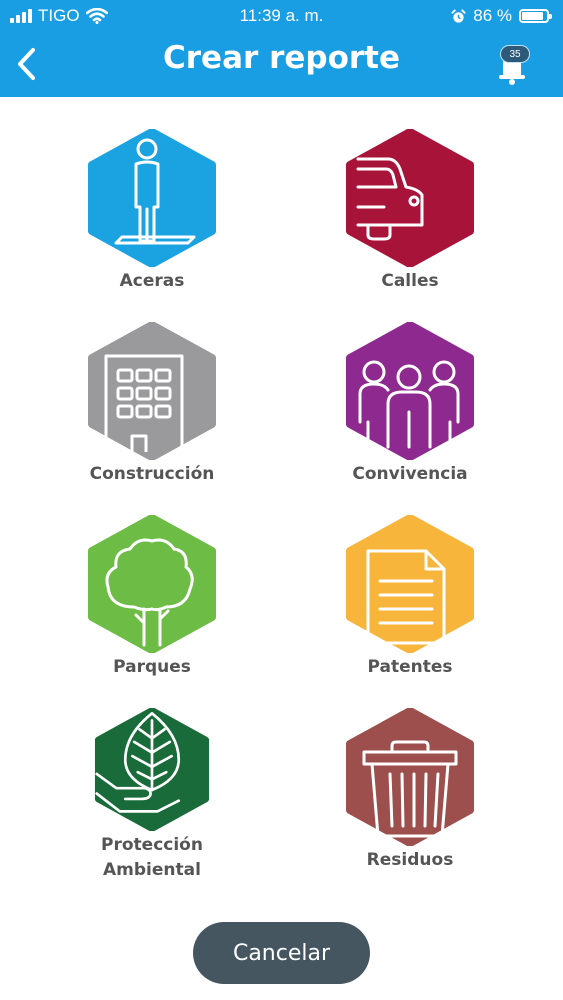 Image resolution: width=563 pixels, height=1000 pixels. Describe the element at coordinates (281, 953) in the screenshot. I see `cancel-button: Cancelar` at that location.